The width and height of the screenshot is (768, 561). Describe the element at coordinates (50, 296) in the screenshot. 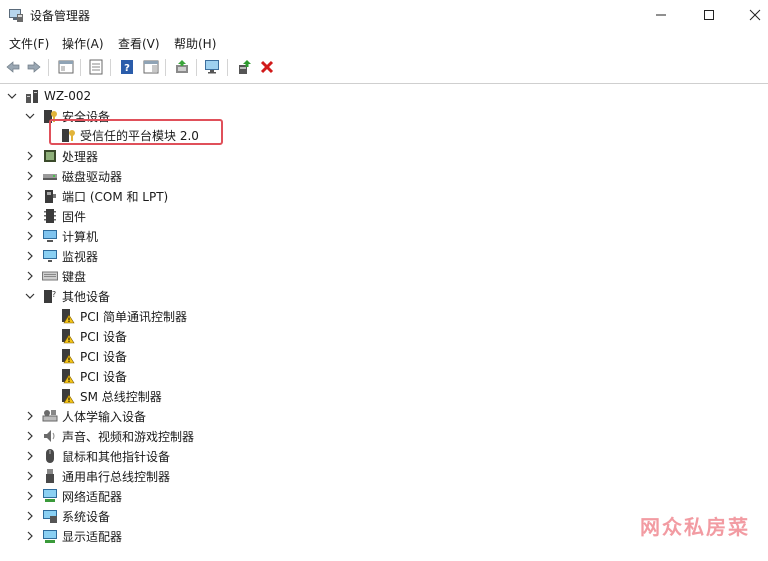

I see `other-devices-icon: ?` at that location.